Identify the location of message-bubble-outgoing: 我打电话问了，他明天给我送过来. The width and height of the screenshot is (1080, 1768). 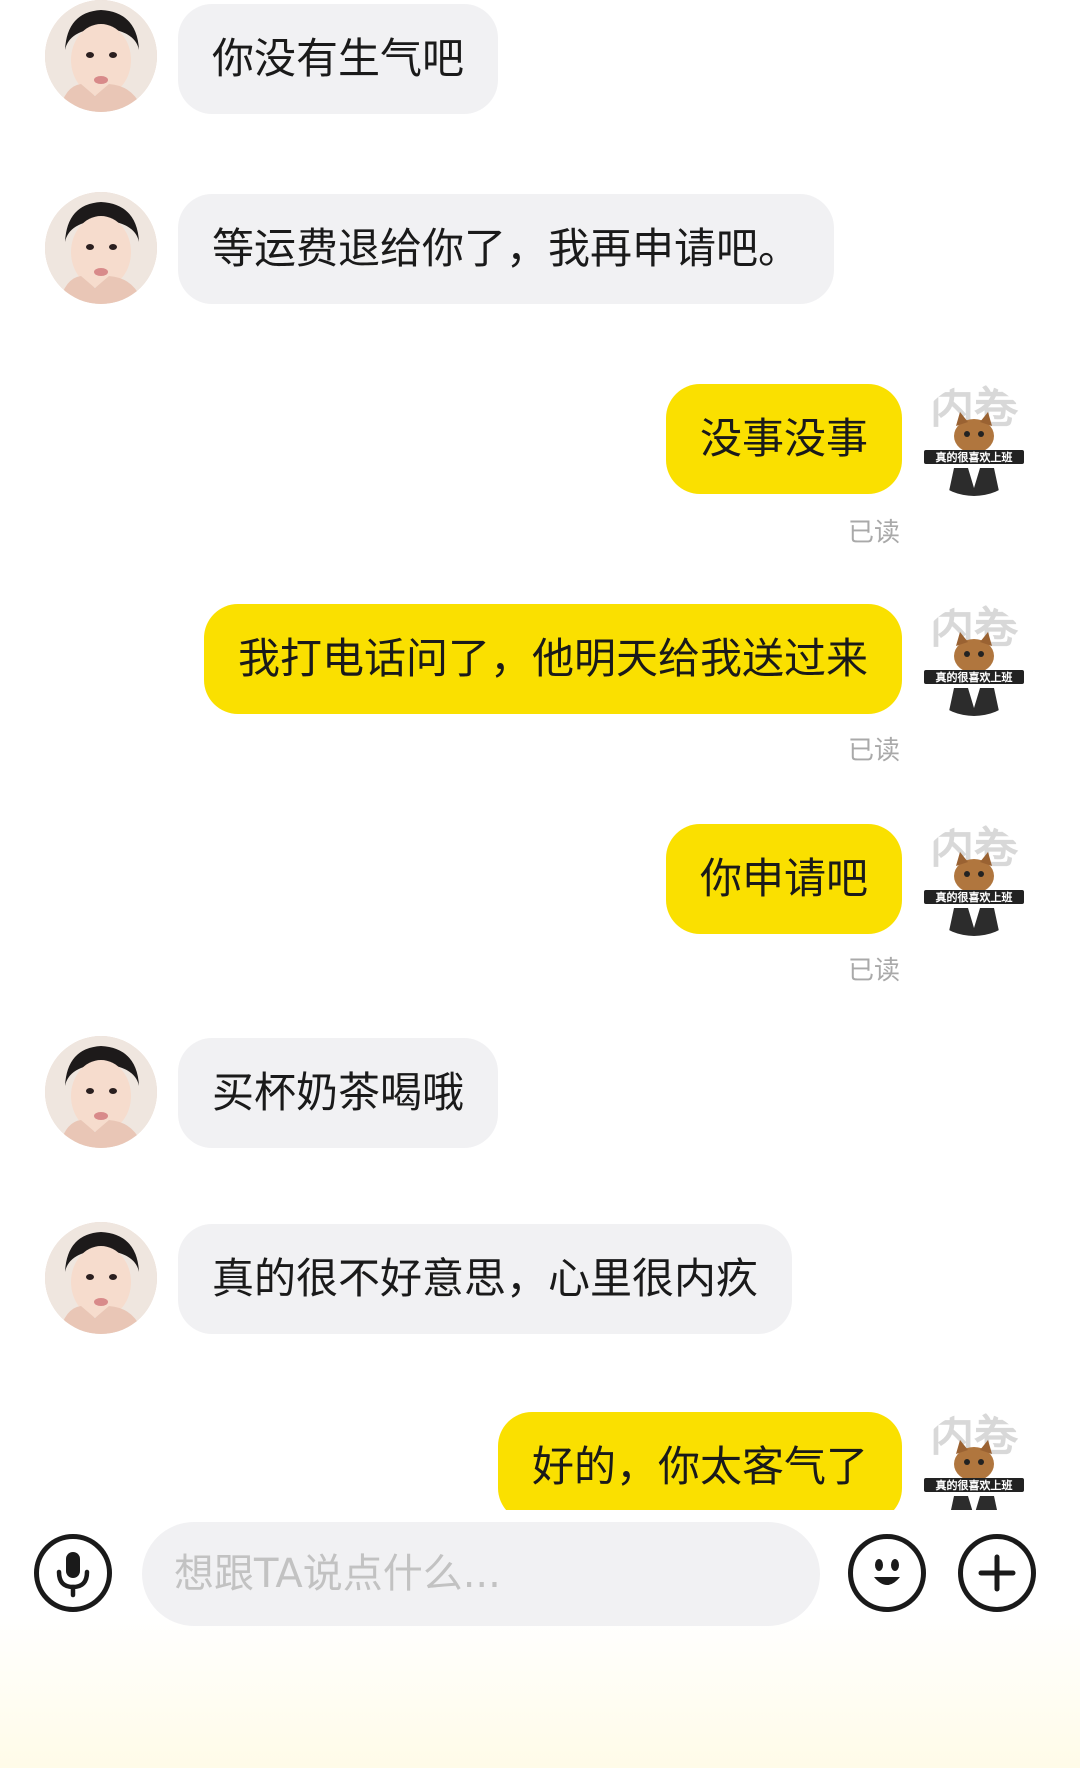
(552, 659).